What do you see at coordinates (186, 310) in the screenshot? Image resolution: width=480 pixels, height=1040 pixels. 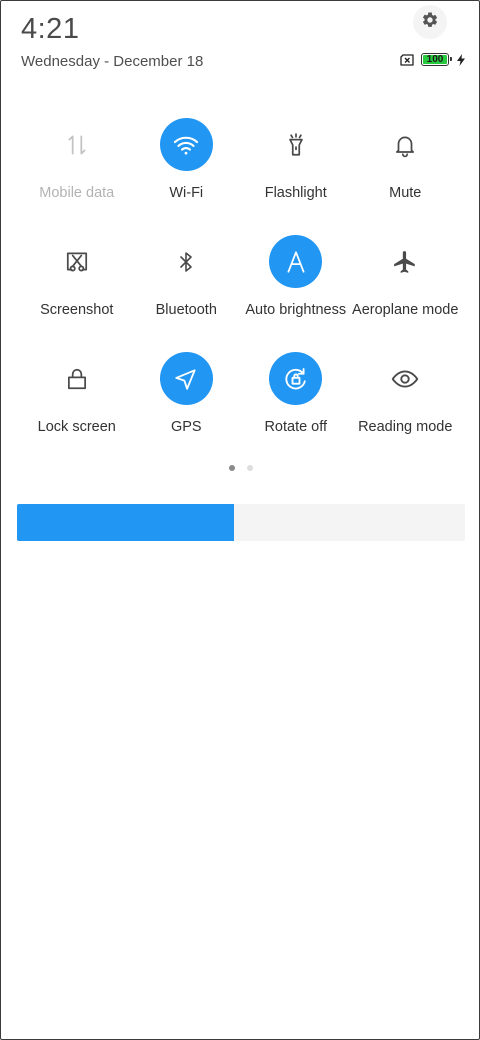 I see `tile-label: Bluetooth` at bounding box center [186, 310].